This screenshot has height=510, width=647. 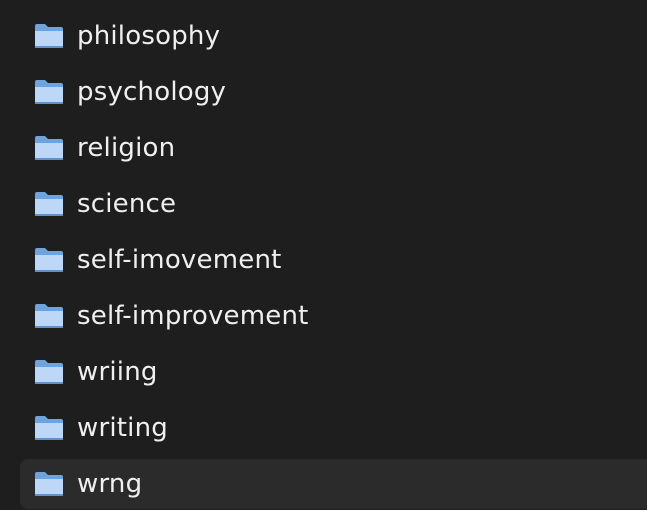 I want to click on folder-row-self-imovement: self-imovement, so click(x=323, y=260).